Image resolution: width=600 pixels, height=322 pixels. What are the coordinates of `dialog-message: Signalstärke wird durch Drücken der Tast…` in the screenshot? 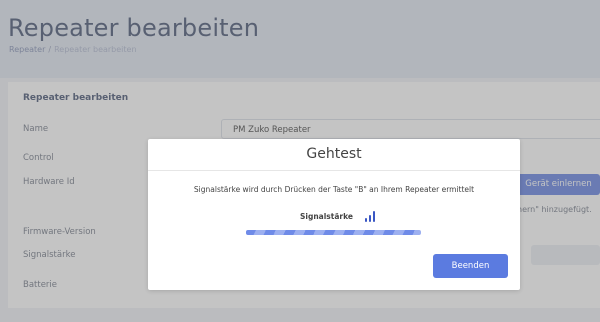 It's located at (334, 189).